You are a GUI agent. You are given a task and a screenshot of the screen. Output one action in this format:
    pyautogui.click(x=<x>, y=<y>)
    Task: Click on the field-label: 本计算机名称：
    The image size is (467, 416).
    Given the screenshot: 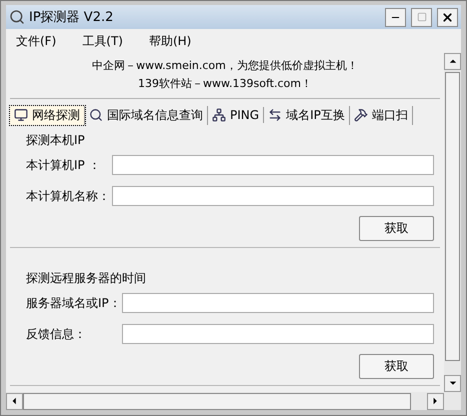 What is the action you would take?
    pyautogui.click(x=68, y=196)
    